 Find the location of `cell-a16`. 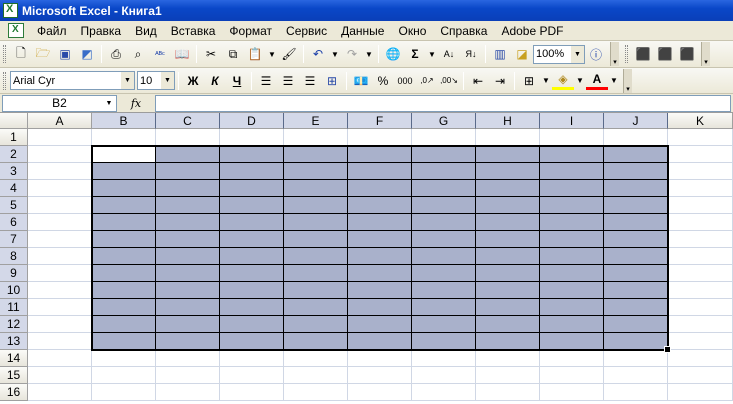

cell-a16 is located at coordinates (60, 392).